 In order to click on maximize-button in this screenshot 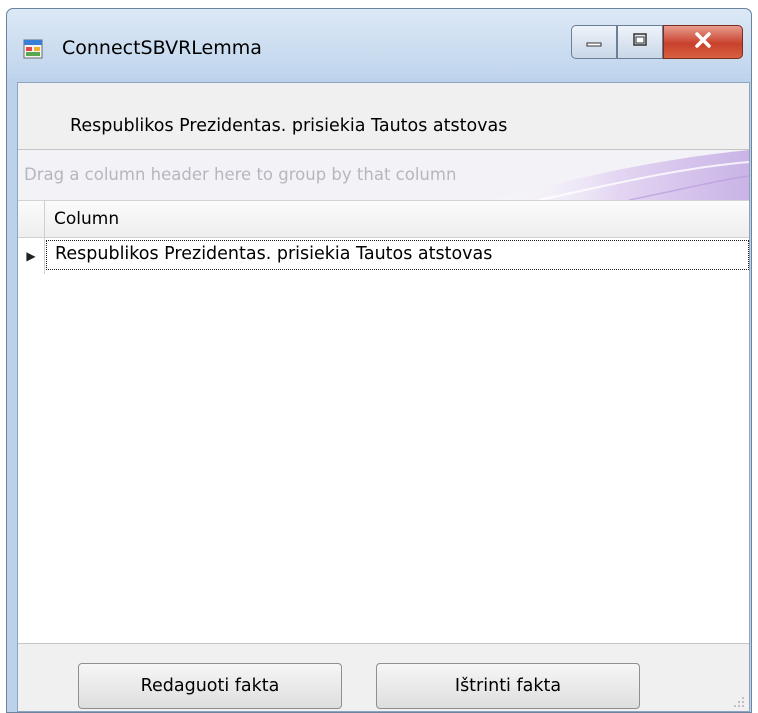, I will do `click(640, 42)`.